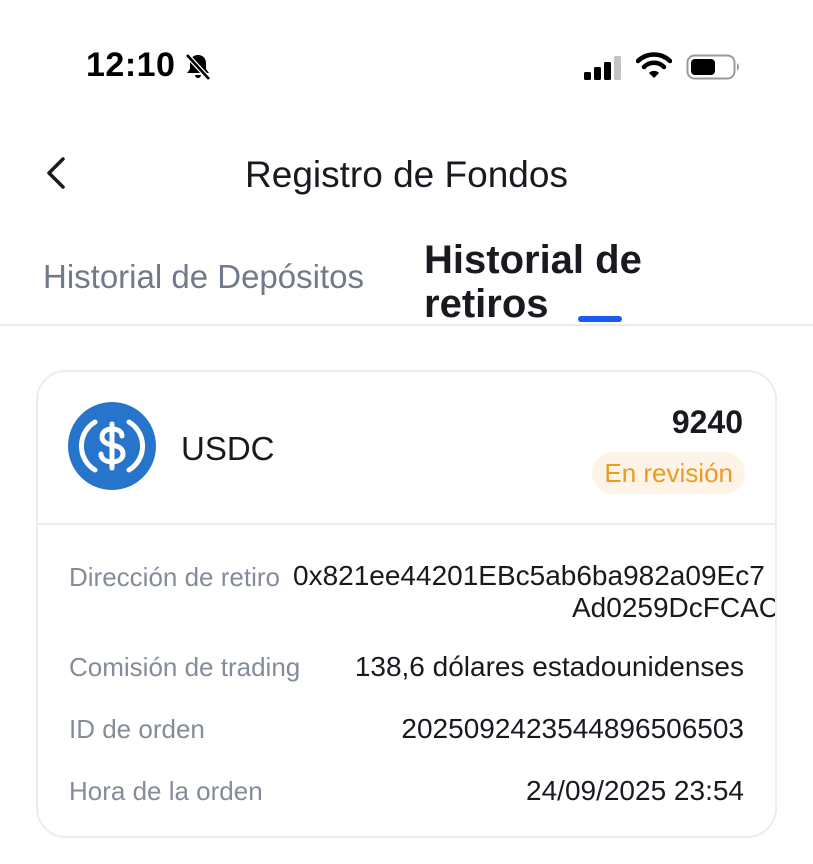 This screenshot has height=864, width=813. What do you see at coordinates (654, 65) in the screenshot?
I see `wifi-icon` at bounding box center [654, 65].